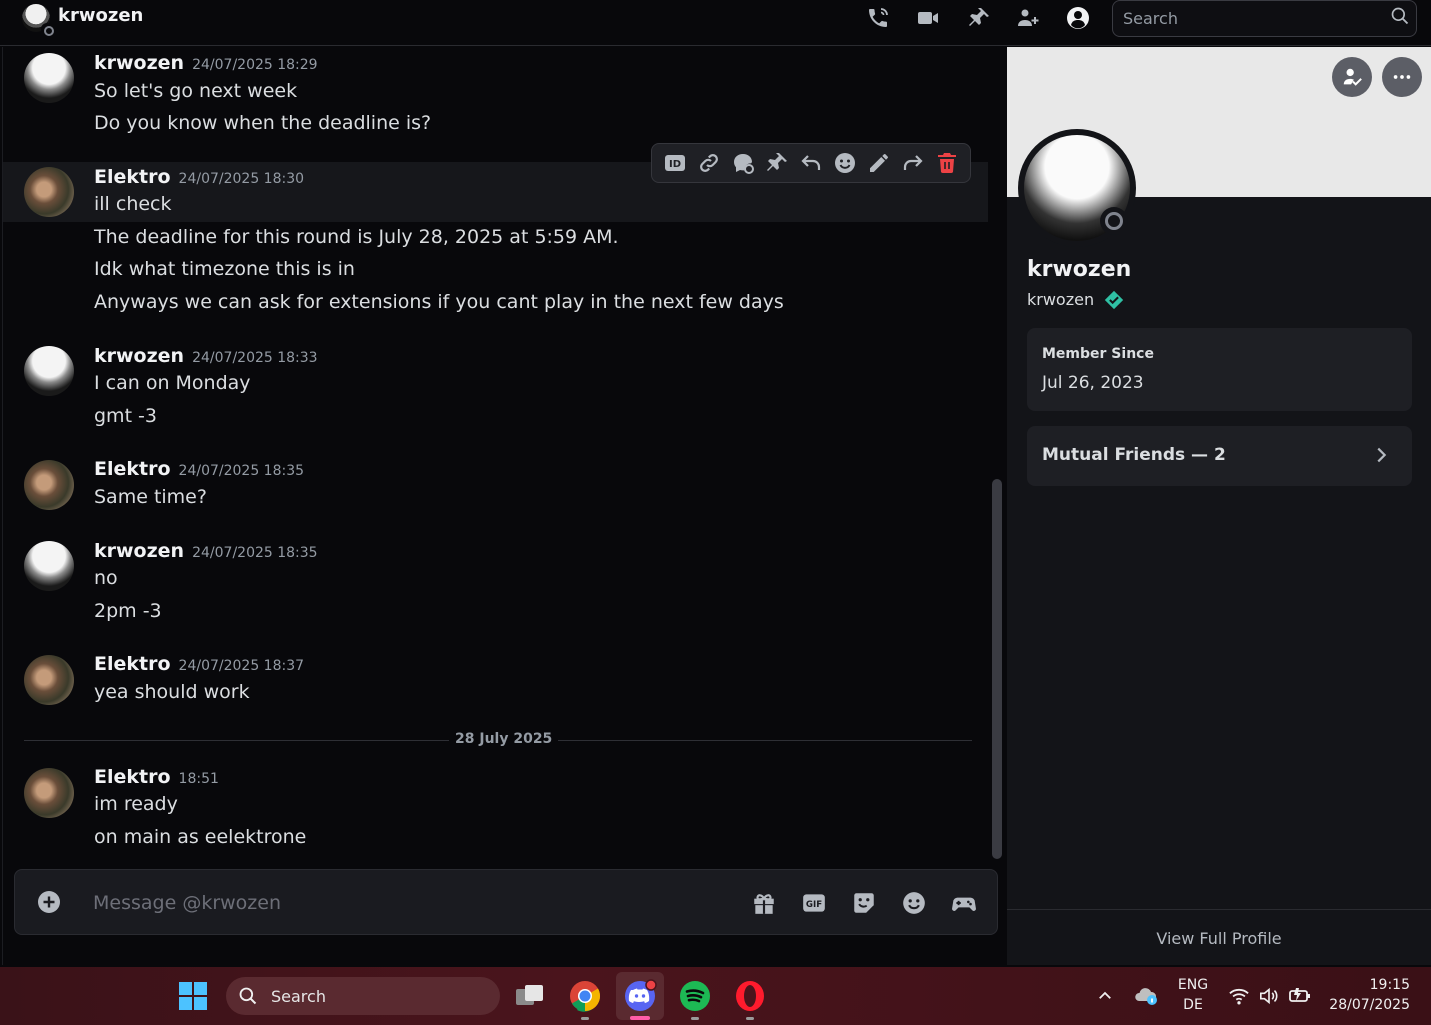 The width and height of the screenshot is (1431, 1025). I want to click on view-full-profile-link: View Full Profile, so click(1219, 938).